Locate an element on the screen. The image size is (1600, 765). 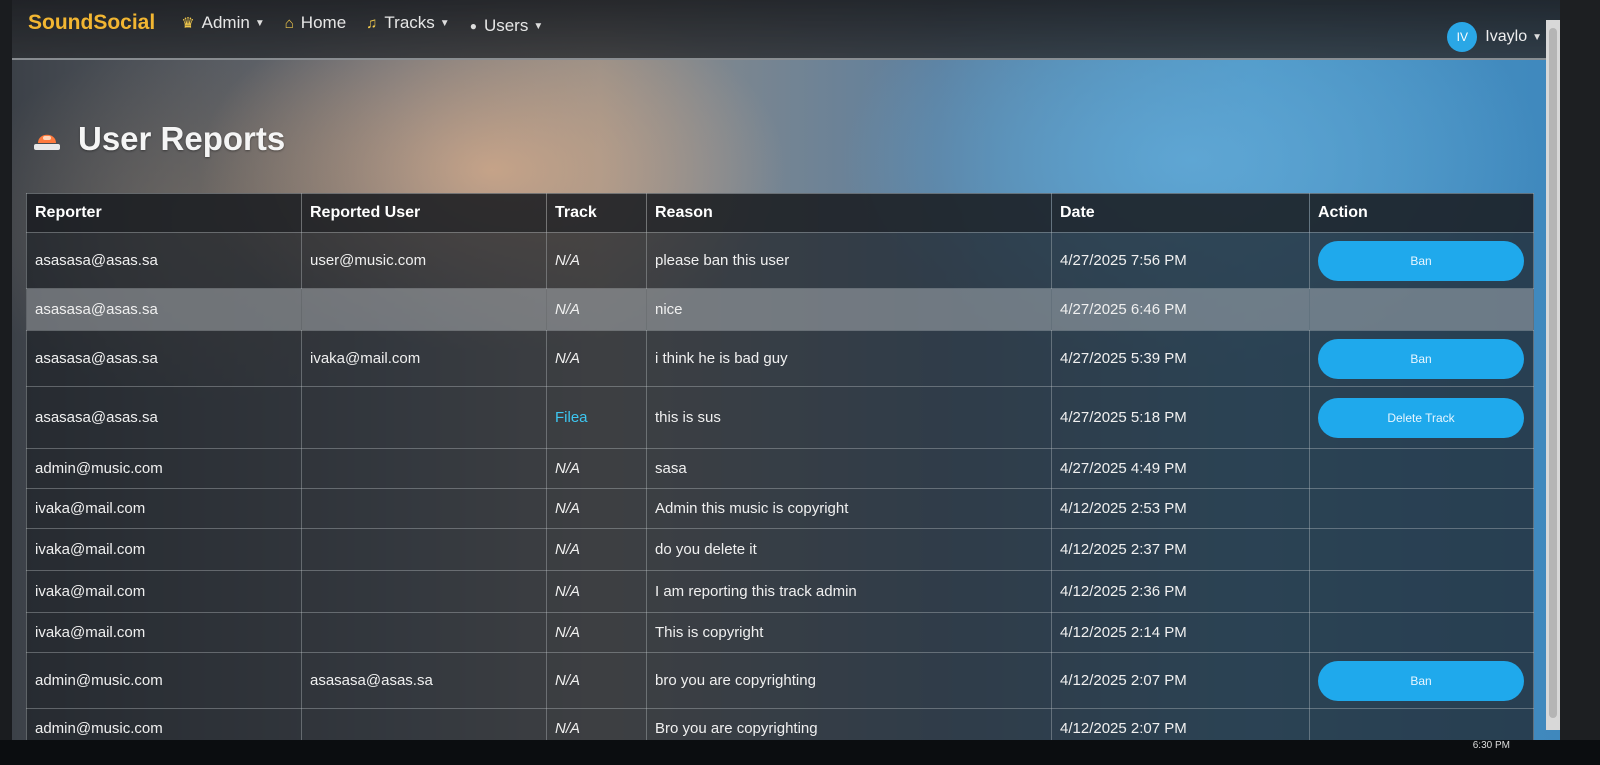
reason-cell: bro you are copyrighting is located at coordinates (849, 680).